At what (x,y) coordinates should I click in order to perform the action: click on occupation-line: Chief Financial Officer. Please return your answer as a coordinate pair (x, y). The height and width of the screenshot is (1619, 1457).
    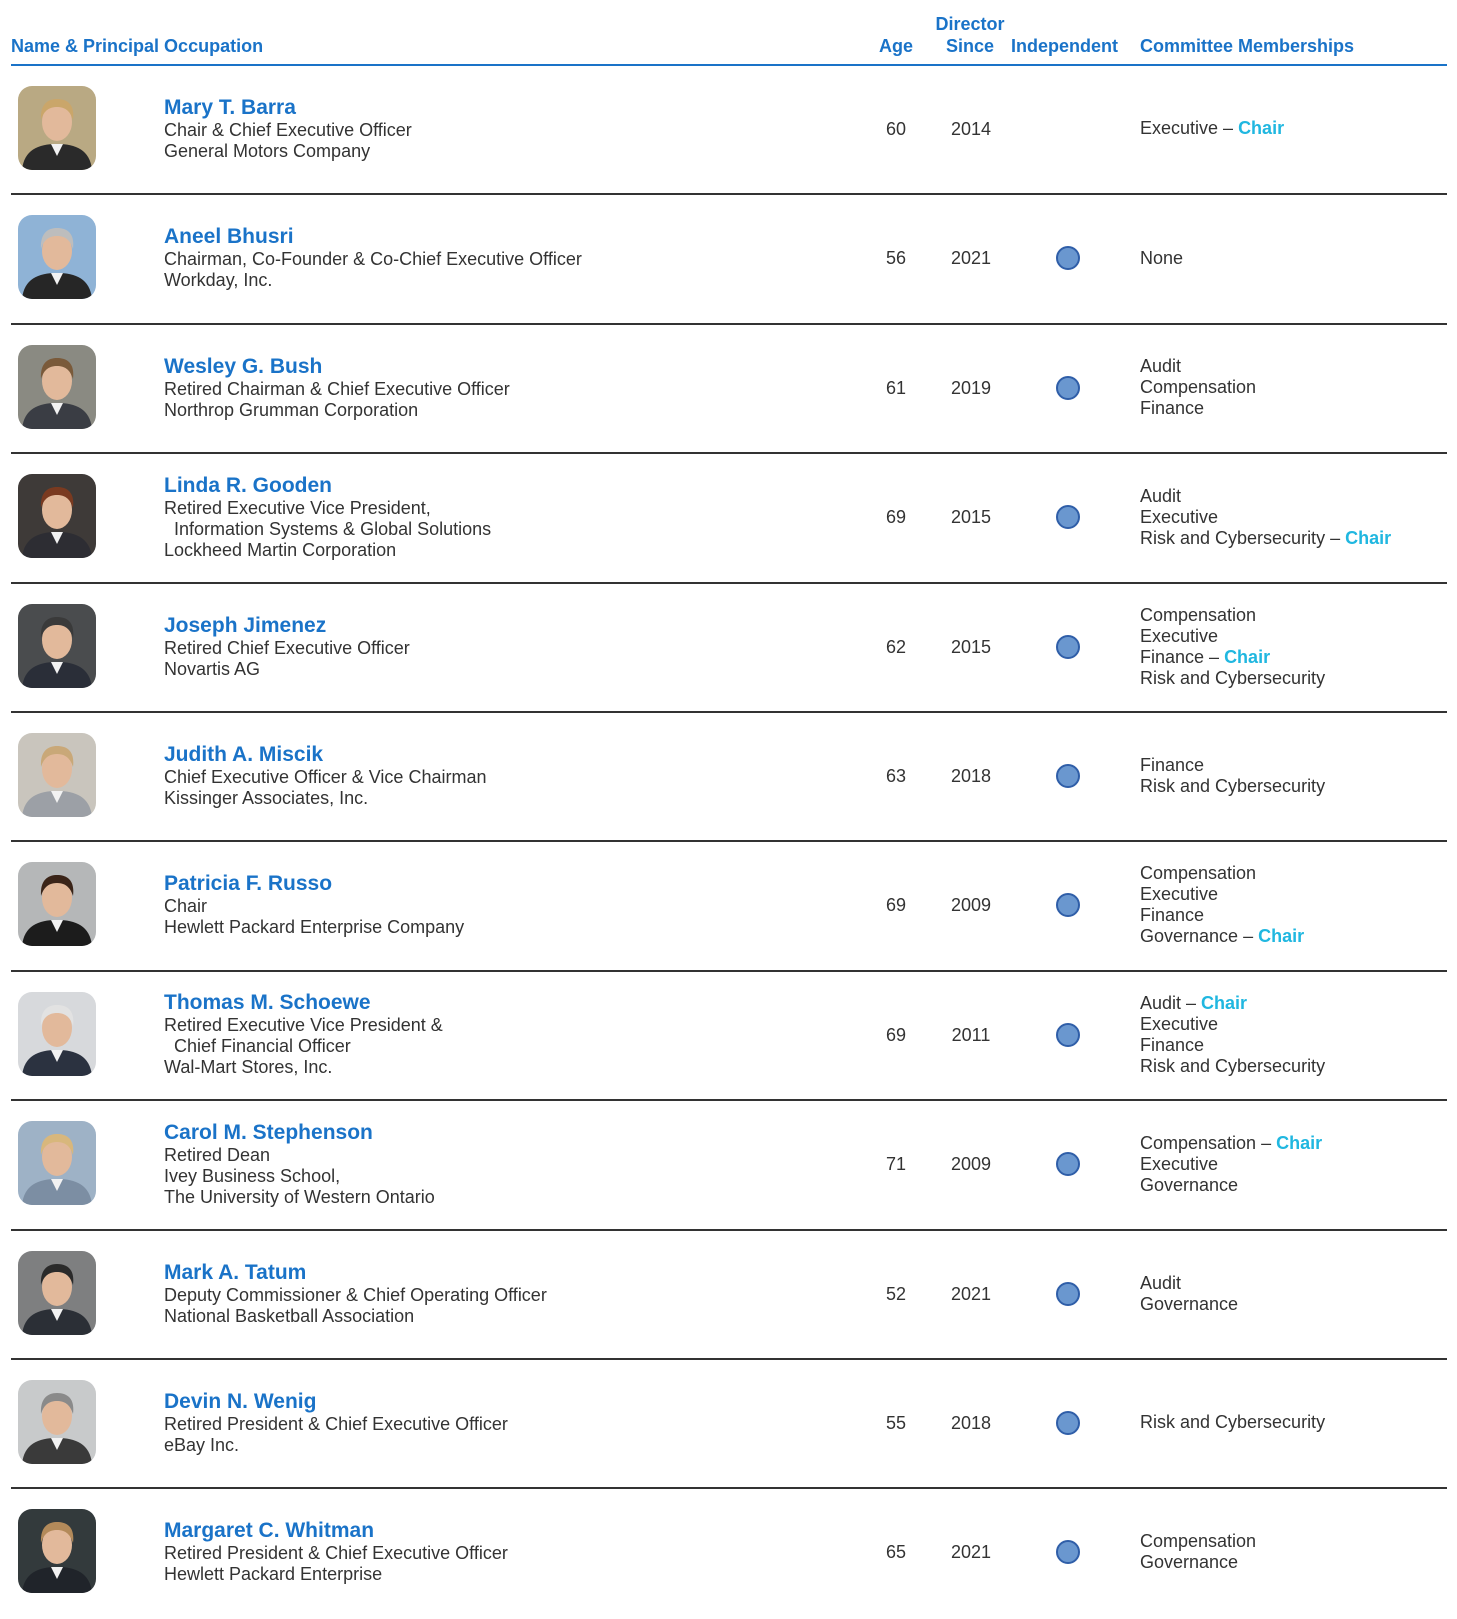
    Looking at the image, I should click on (257, 1046).